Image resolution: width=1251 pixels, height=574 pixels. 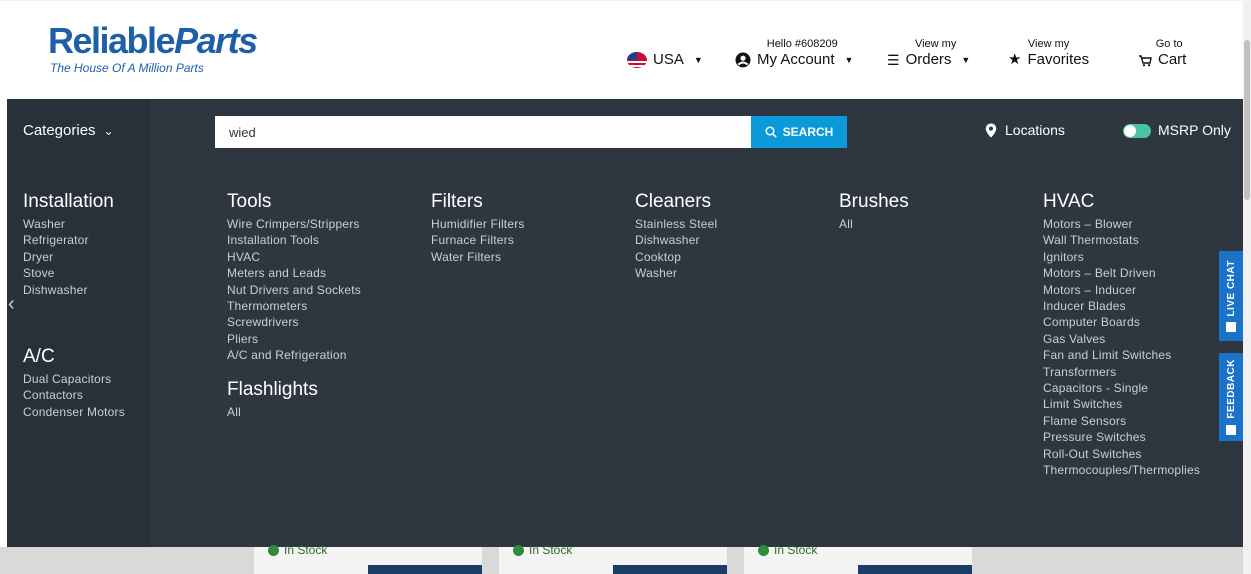 What do you see at coordinates (294, 306) in the screenshot?
I see `menu-item: Thermometers` at bounding box center [294, 306].